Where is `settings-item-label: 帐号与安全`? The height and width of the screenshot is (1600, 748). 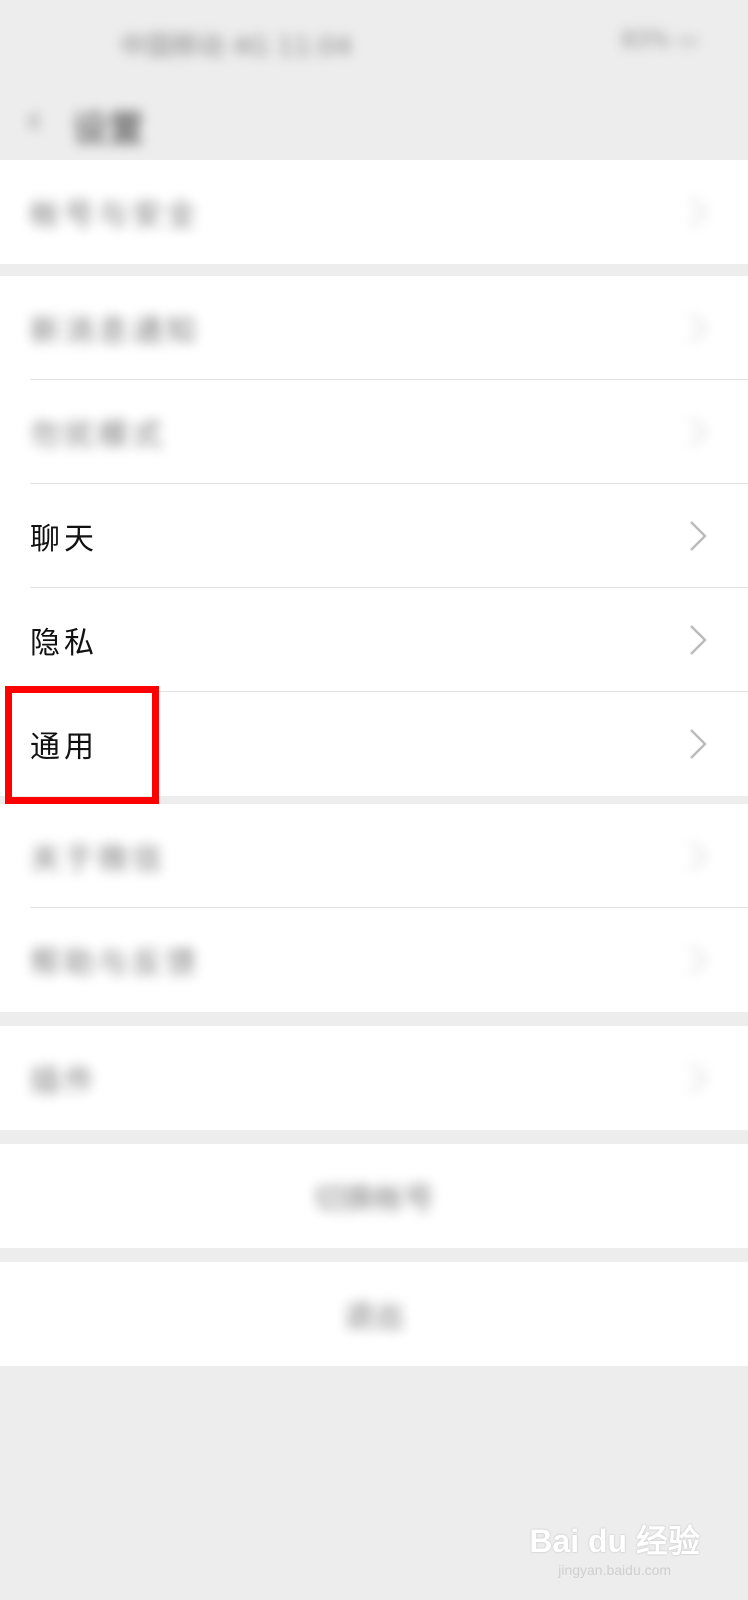 settings-item-label: 帐号与安全 is located at coordinates (115, 215).